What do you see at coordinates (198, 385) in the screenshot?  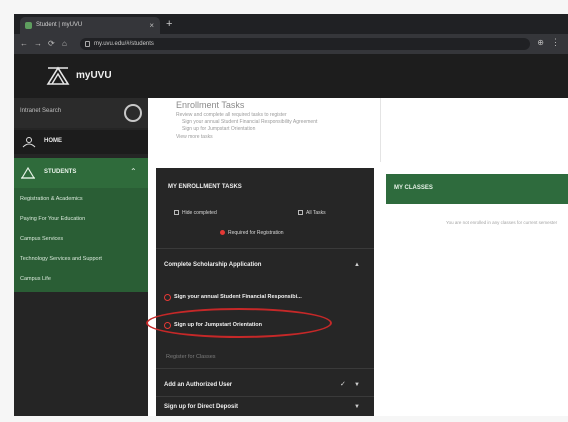 I see `task-authorized-user: Add an Authorized User` at bounding box center [198, 385].